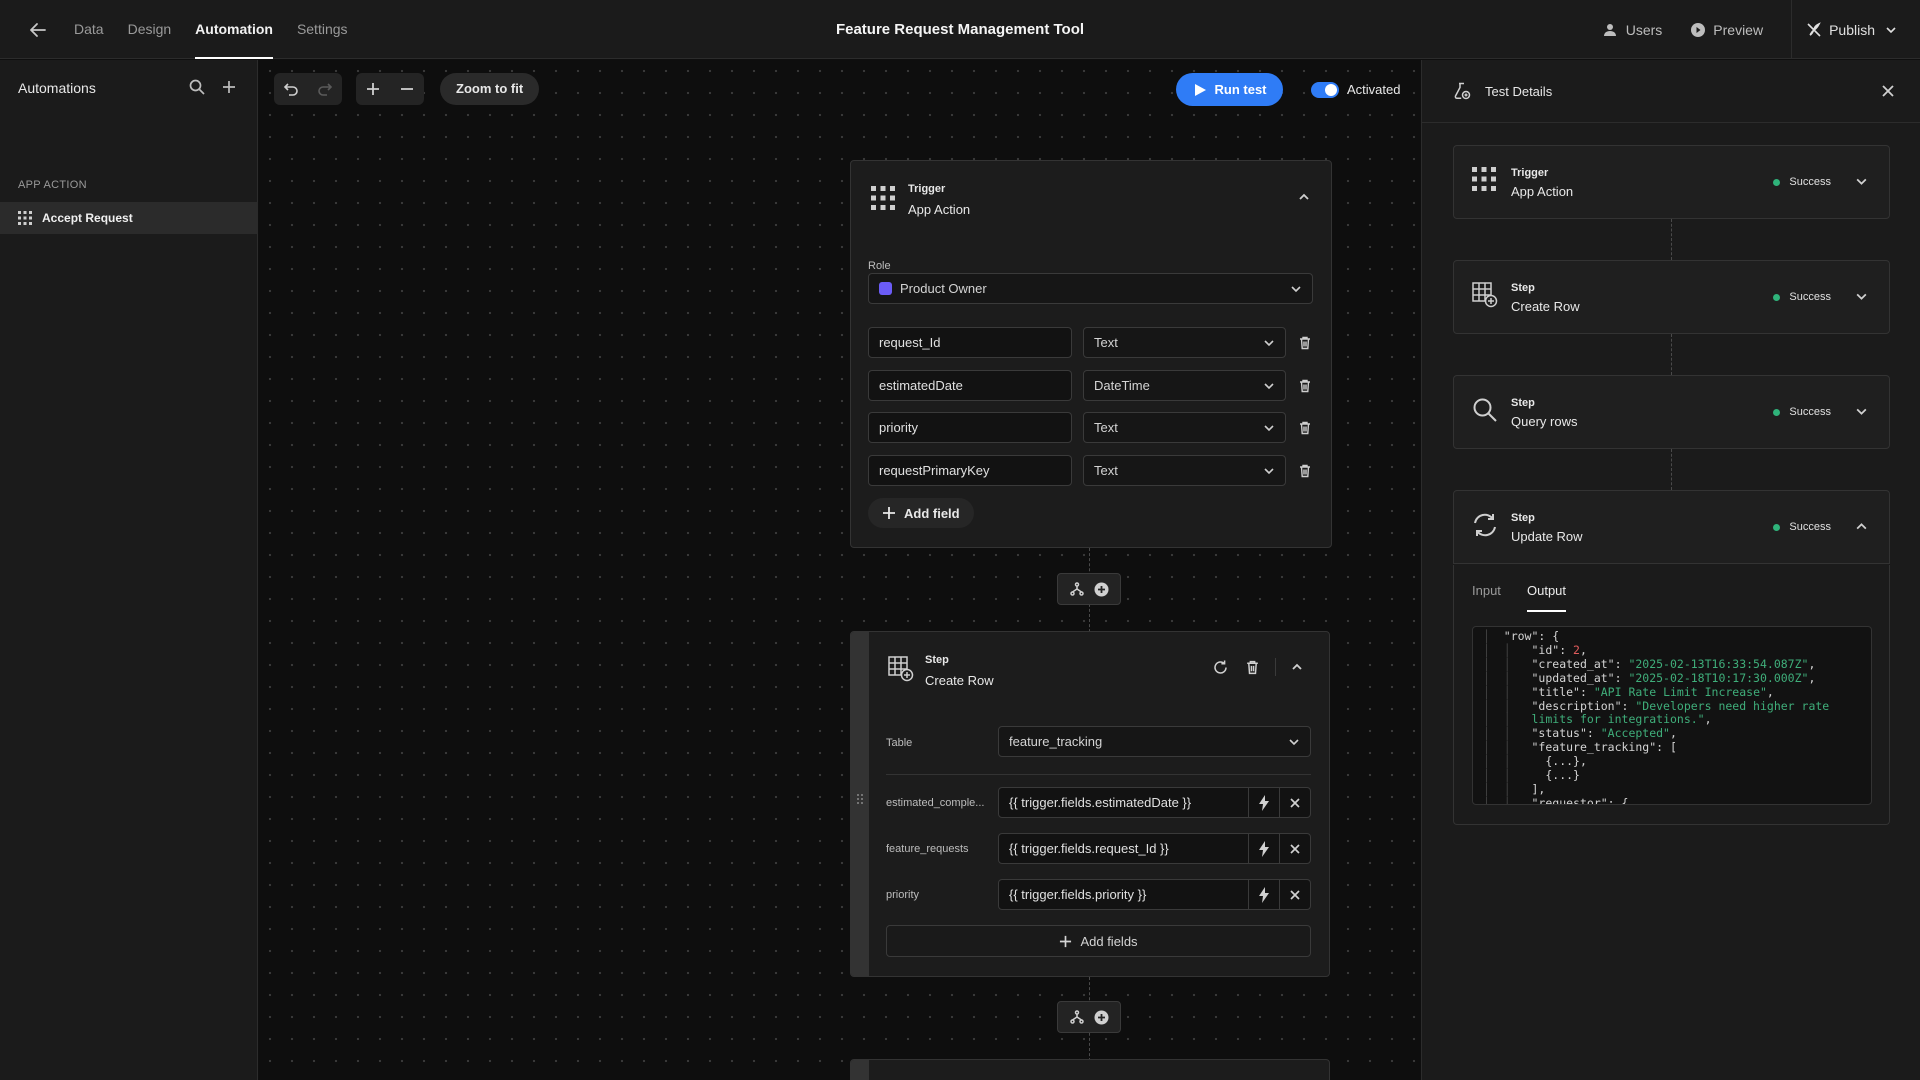 The width and height of the screenshot is (1920, 1080). Describe the element at coordinates (373, 89) in the screenshot. I see `zoom-in-icon` at that location.